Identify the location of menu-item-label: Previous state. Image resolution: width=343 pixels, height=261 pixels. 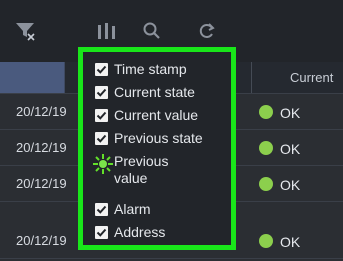
(158, 138).